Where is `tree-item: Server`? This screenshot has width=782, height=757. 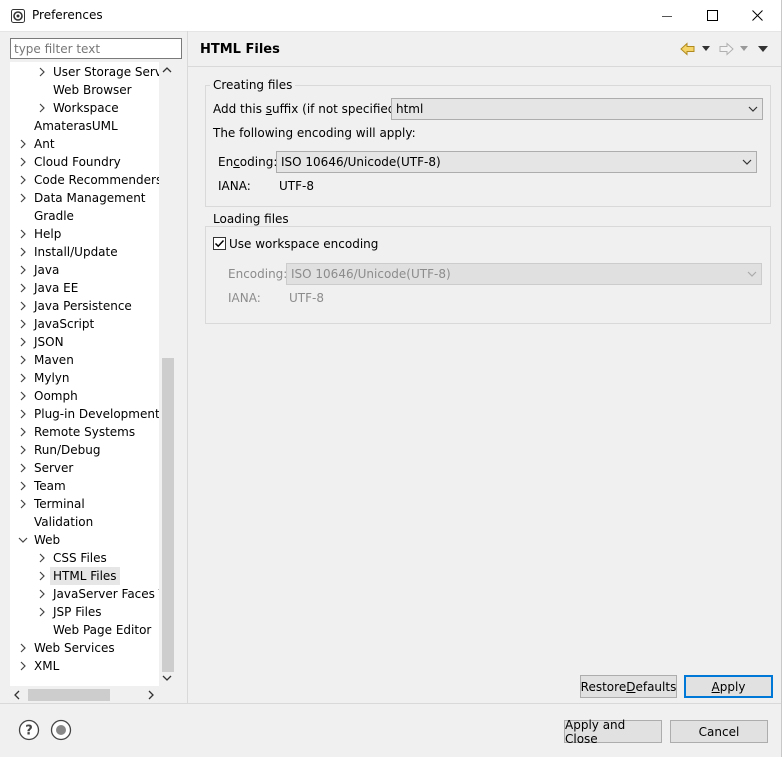 tree-item: Server is located at coordinates (85, 468).